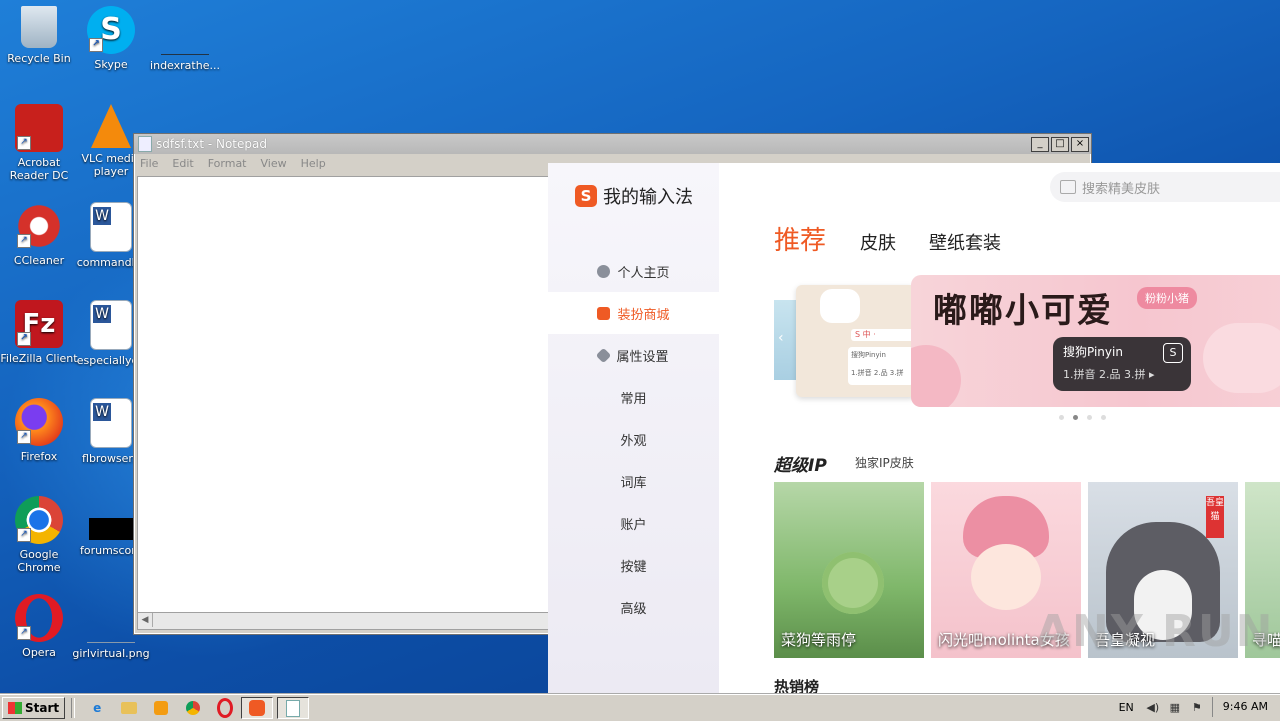 The width and height of the screenshot is (1280, 721). What do you see at coordinates (883, 335) in the screenshot?
I see `mini-ime-bar: S 中 ·` at bounding box center [883, 335].